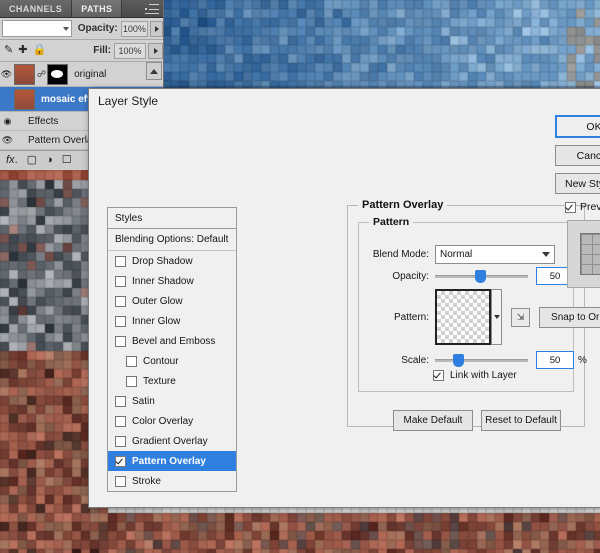 The width and height of the screenshot is (600, 553). What do you see at coordinates (483, 375) in the screenshot?
I see `link-with-layer-label: Link with Layer` at bounding box center [483, 375].